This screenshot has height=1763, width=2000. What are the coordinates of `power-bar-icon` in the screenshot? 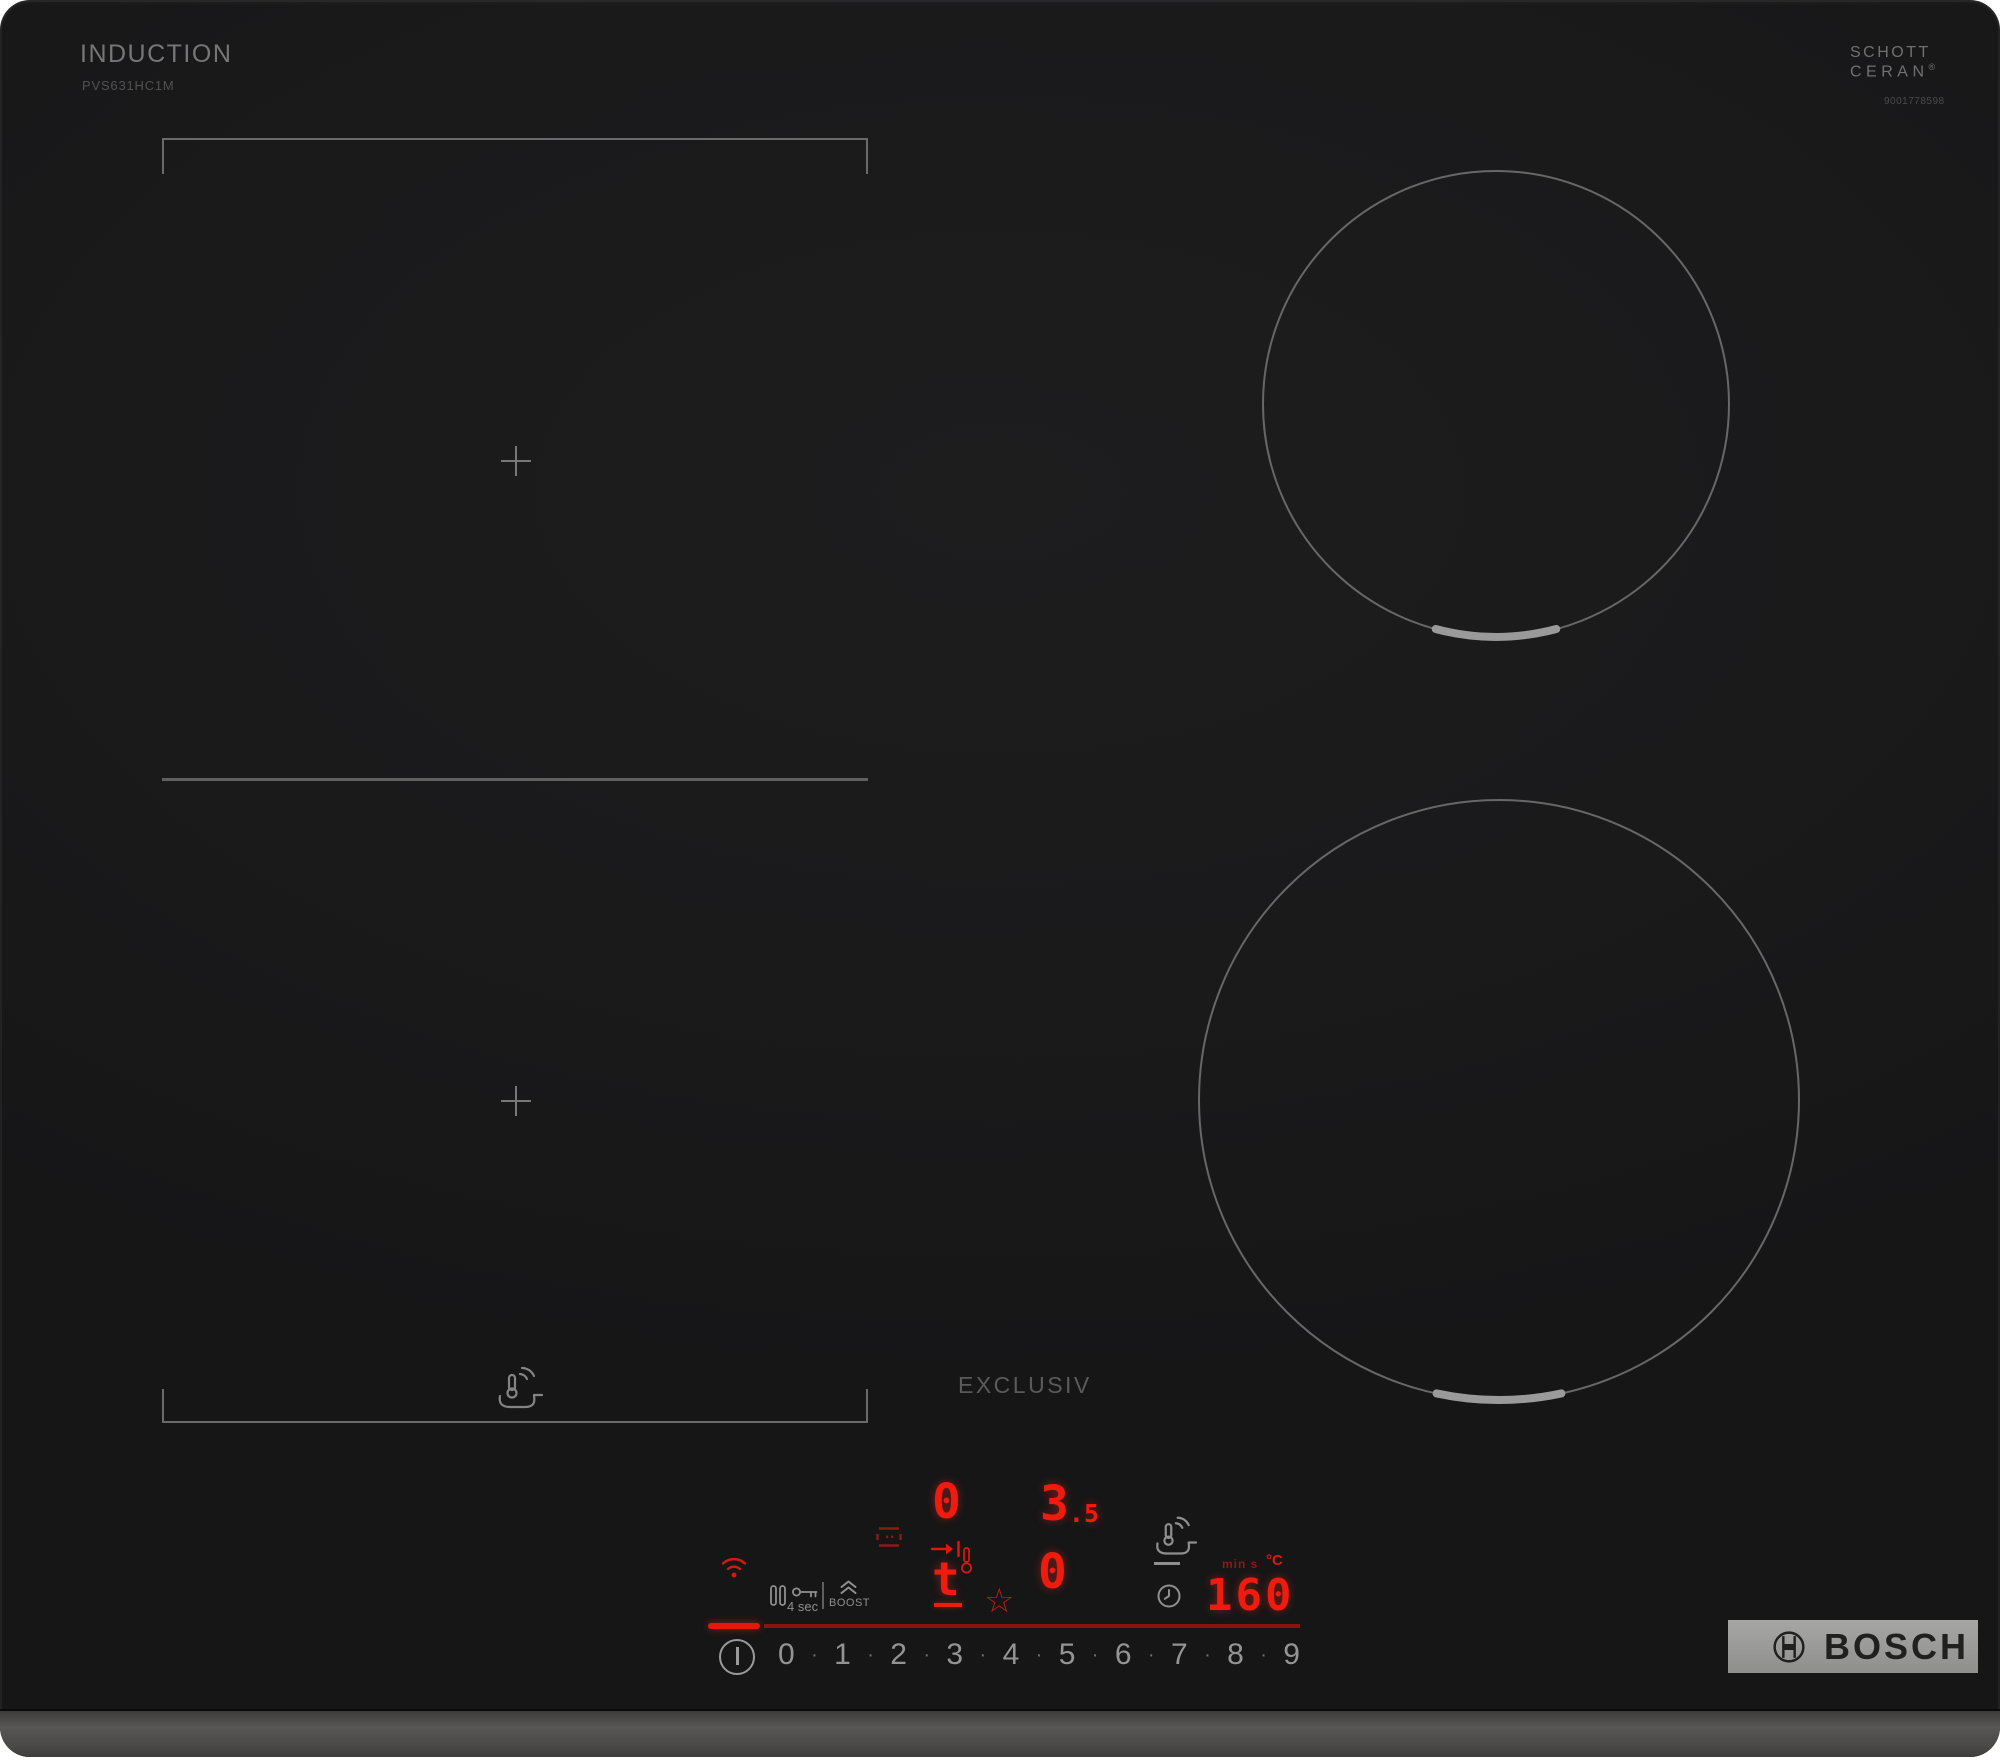 It's located at (737, 1656).